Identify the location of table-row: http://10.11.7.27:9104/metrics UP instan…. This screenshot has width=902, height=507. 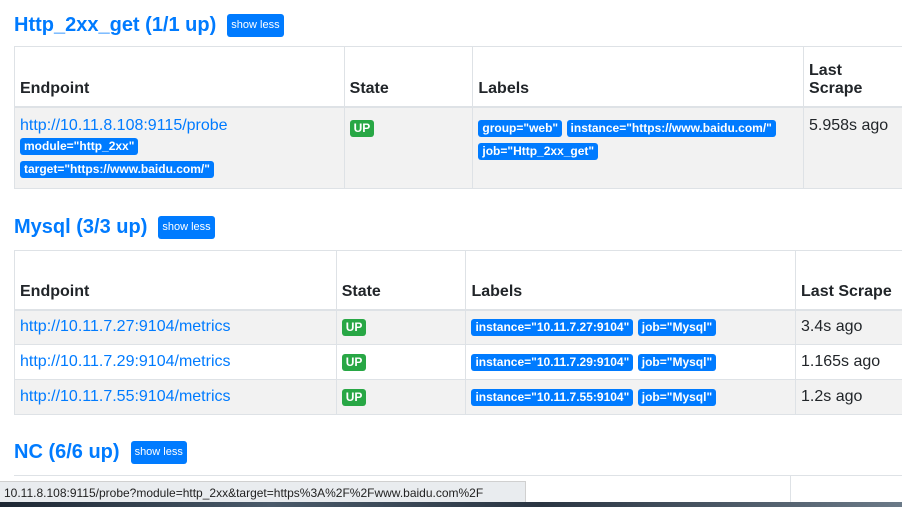
(458, 327).